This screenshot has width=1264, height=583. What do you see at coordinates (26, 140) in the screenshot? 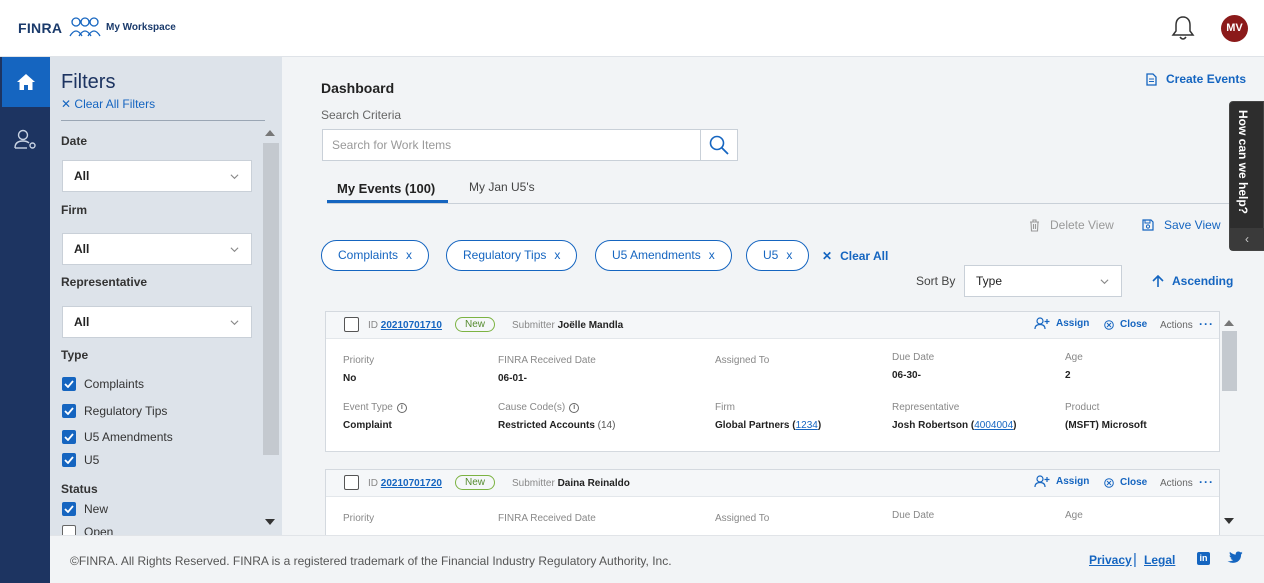
I see `user-settings-icon` at bounding box center [26, 140].